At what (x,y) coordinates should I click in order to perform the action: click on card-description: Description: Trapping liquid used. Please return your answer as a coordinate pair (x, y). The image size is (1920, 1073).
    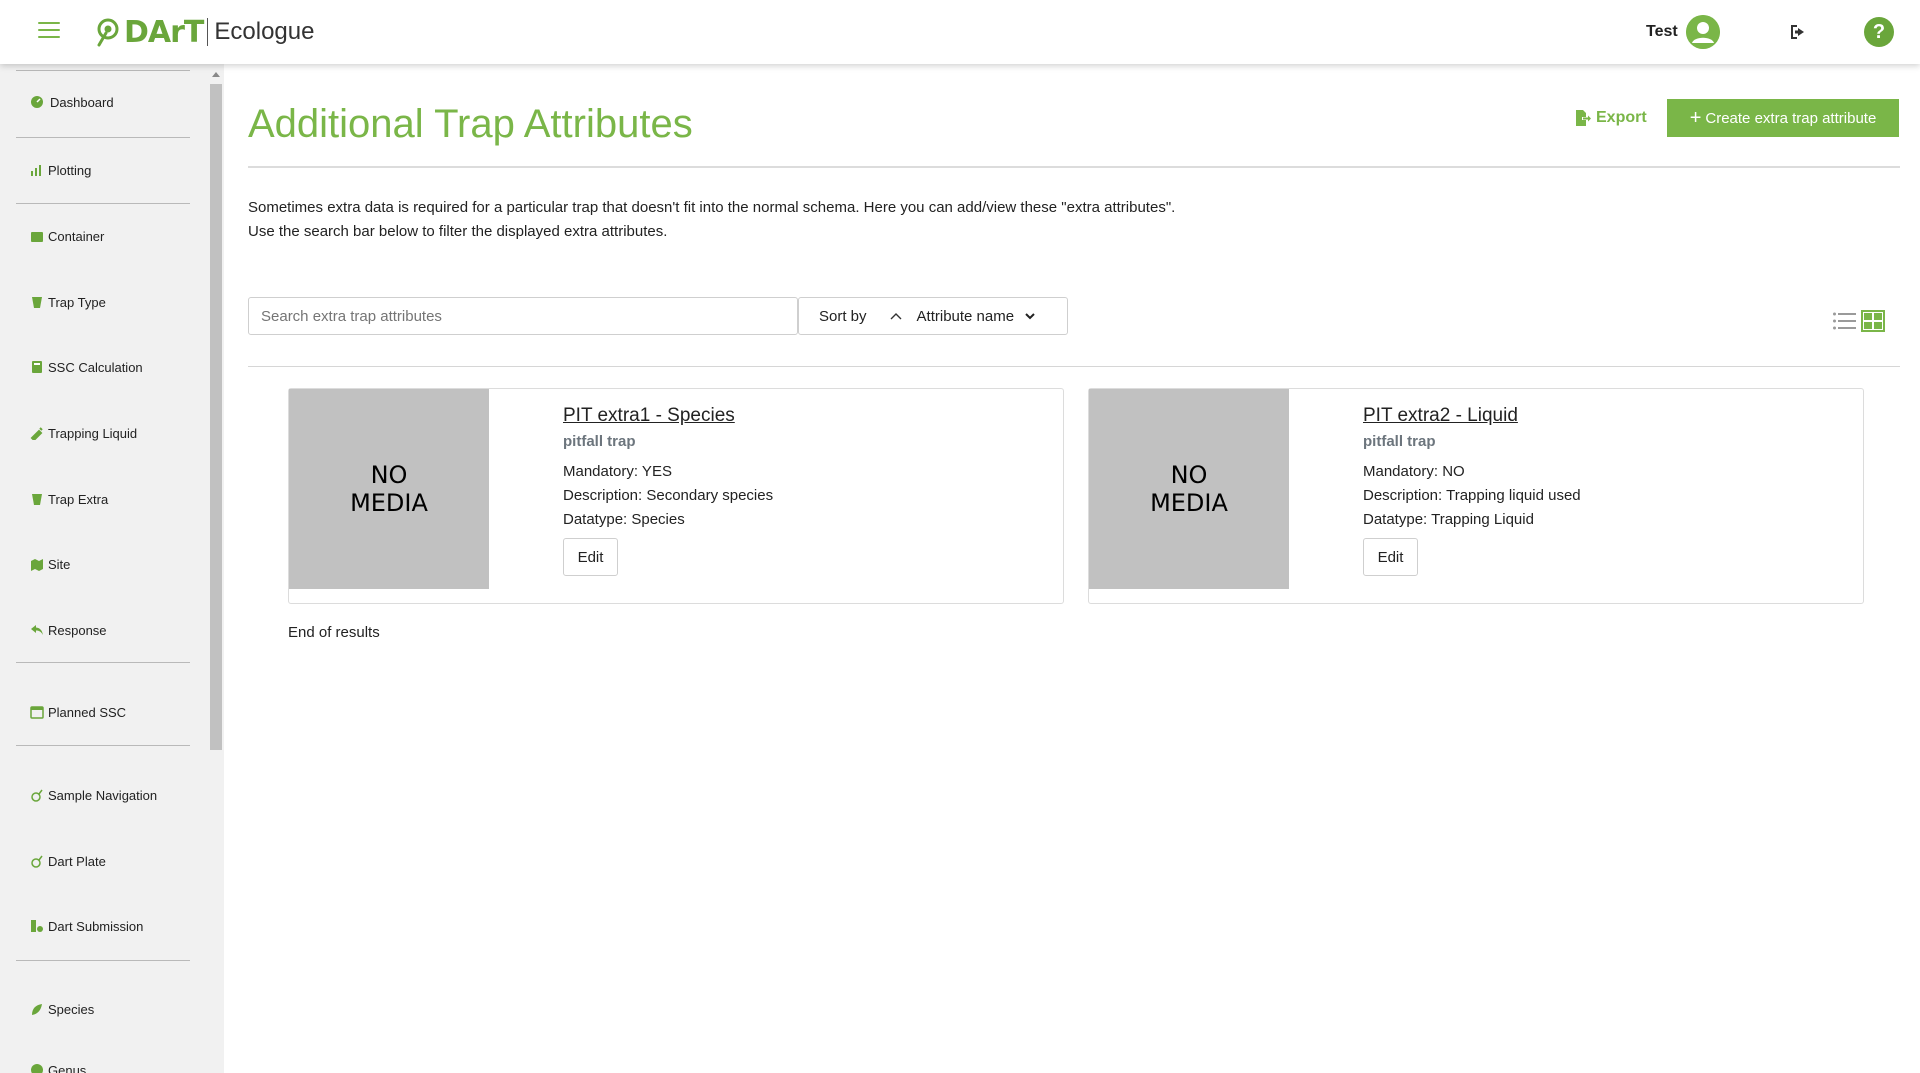
    Looking at the image, I should click on (1472, 495).